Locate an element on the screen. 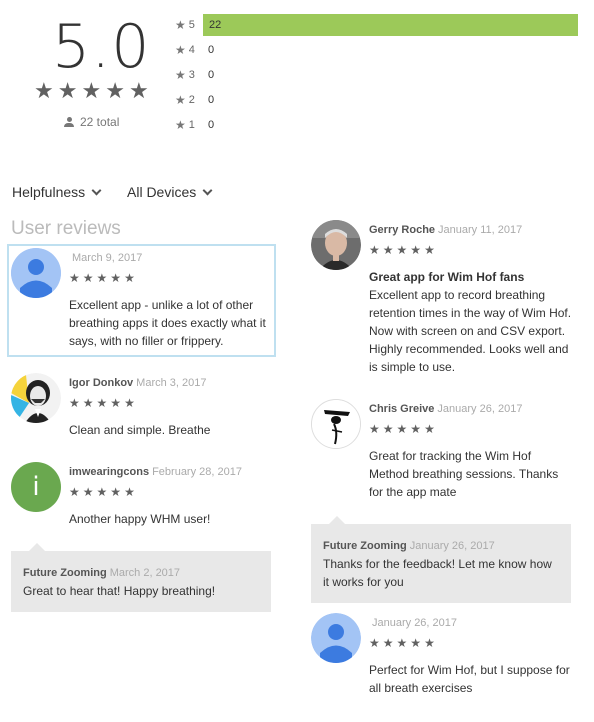  review-header: January 26, 2017 is located at coordinates (471, 622).